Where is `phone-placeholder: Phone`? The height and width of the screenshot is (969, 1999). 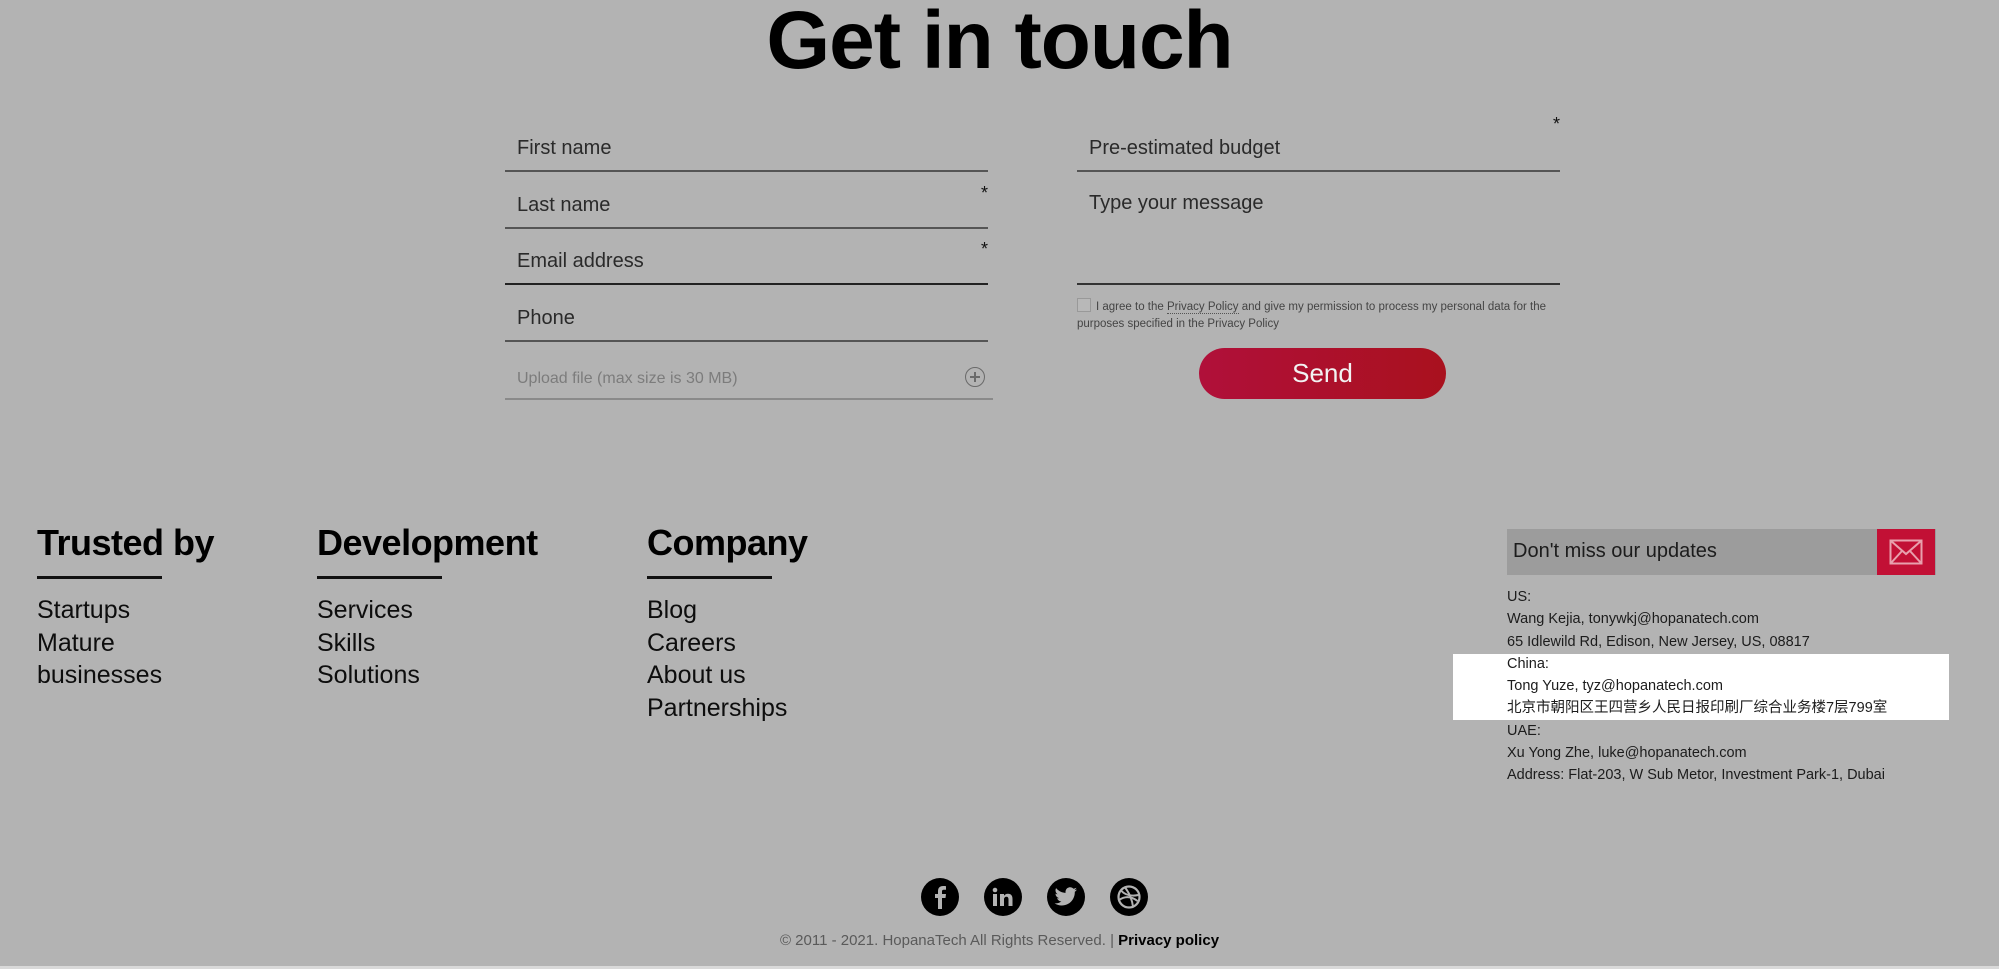 phone-placeholder: Phone is located at coordinates (546, 318).